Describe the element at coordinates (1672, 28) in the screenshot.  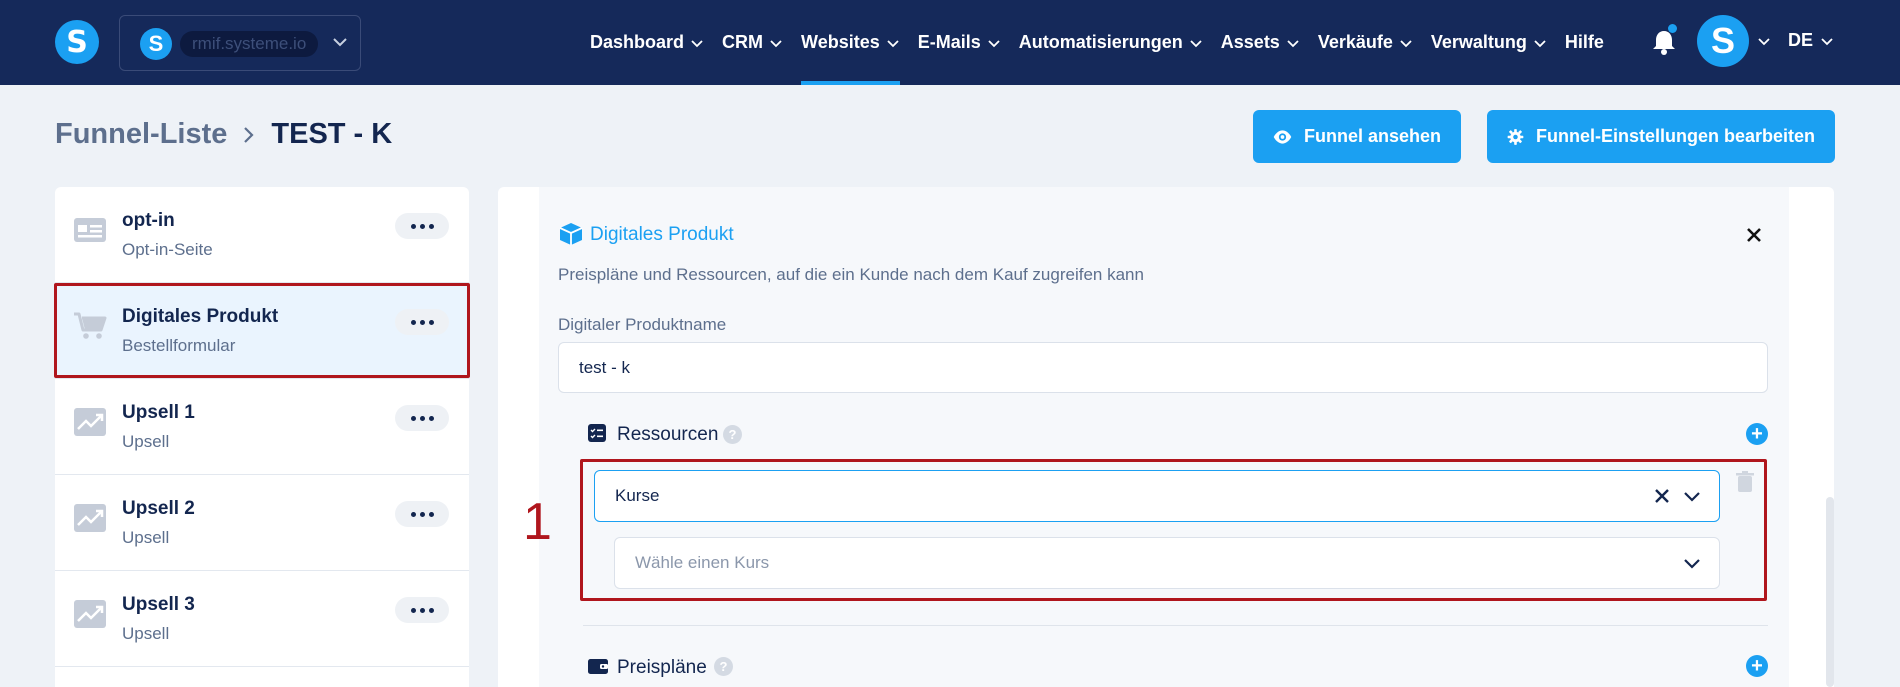
I see `notification-dot` at that location.